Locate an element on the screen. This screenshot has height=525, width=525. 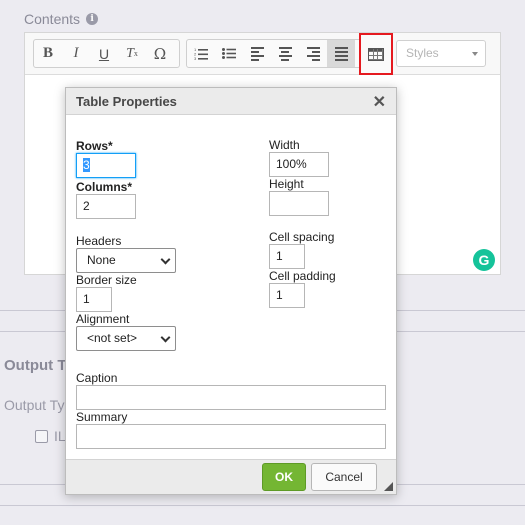
table-icon is located at coordinates (376, 54).